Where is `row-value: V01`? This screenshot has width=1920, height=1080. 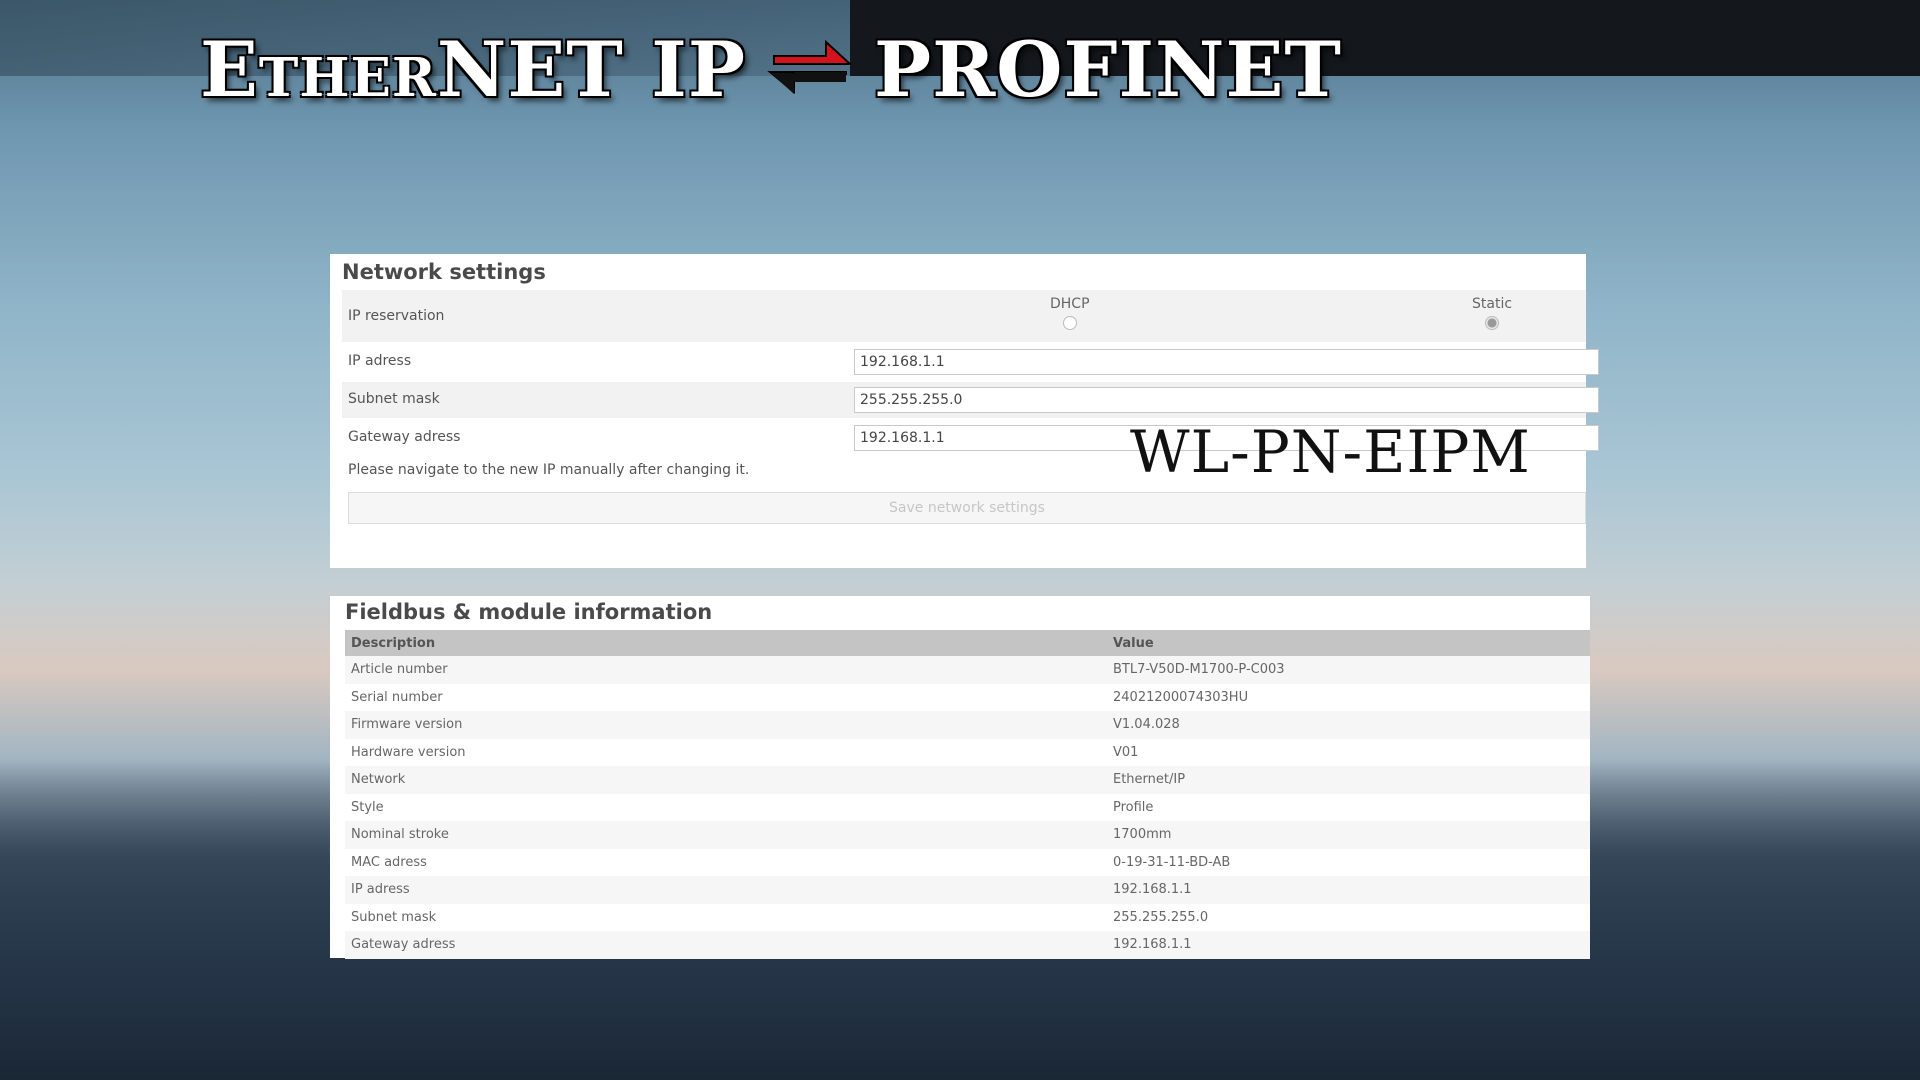
row-value: V01 is located at coordinates (1348, 752).